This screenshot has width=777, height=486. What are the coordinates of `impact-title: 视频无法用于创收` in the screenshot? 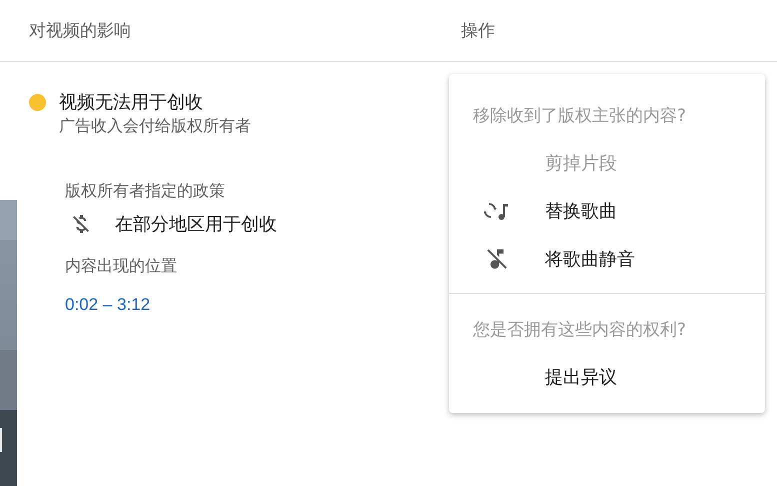 It's located at (131, 102).